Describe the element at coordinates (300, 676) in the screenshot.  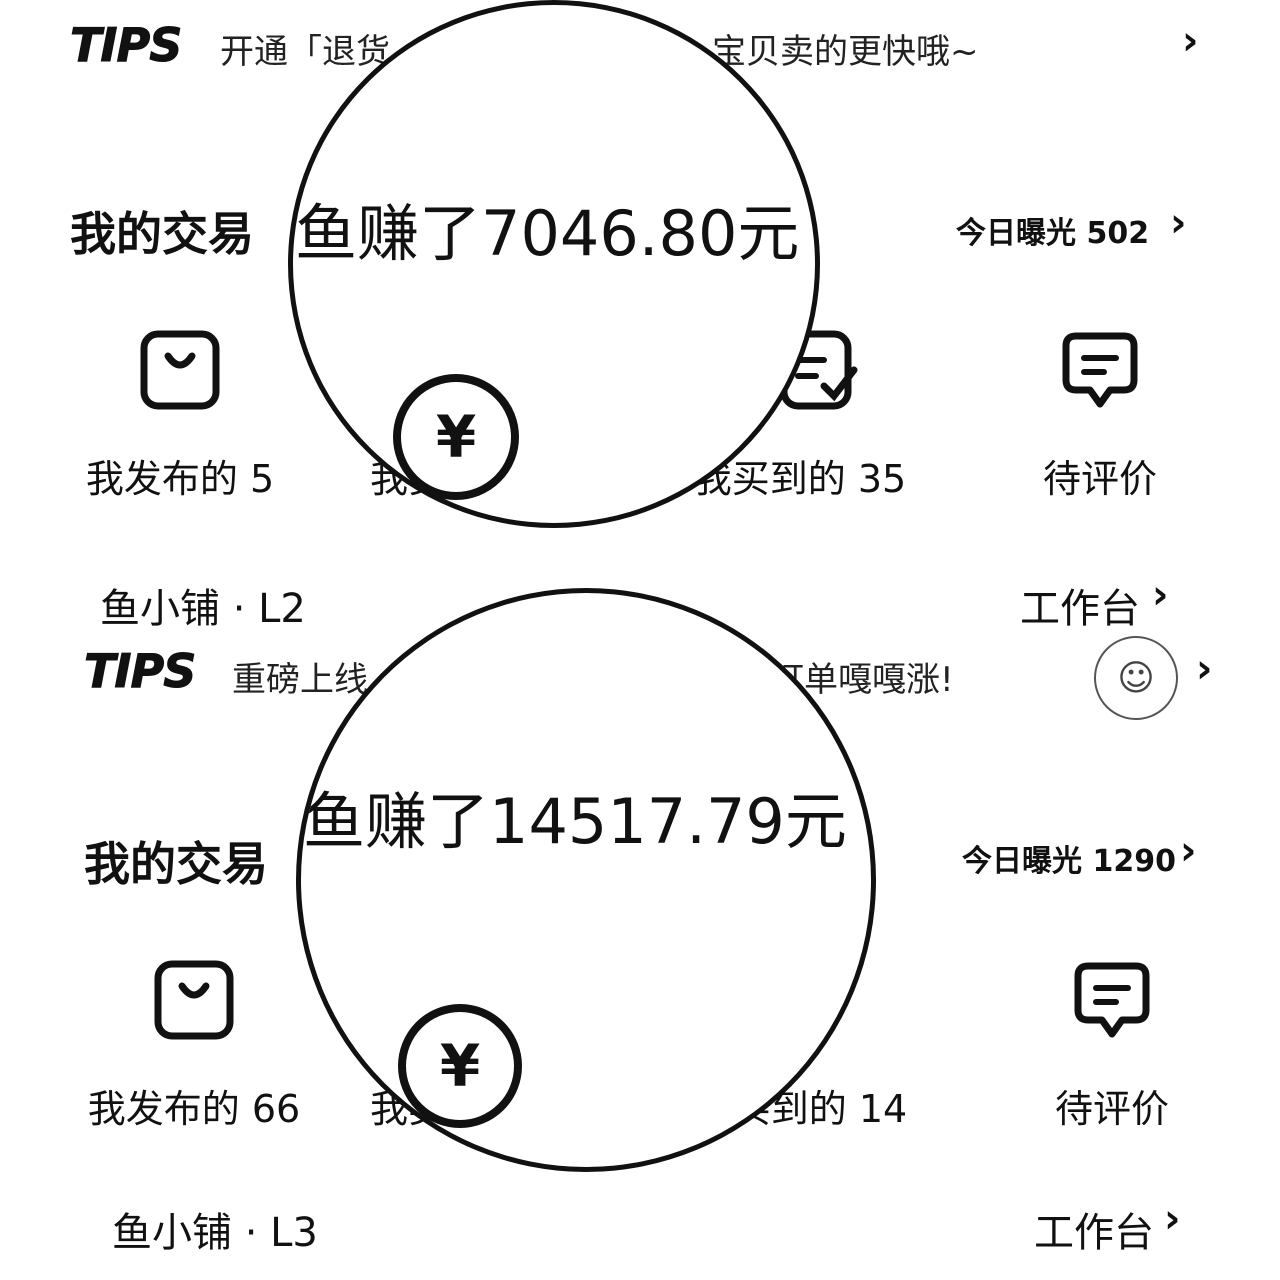
I see `tips-banner-text: 重磅上线` at that location.